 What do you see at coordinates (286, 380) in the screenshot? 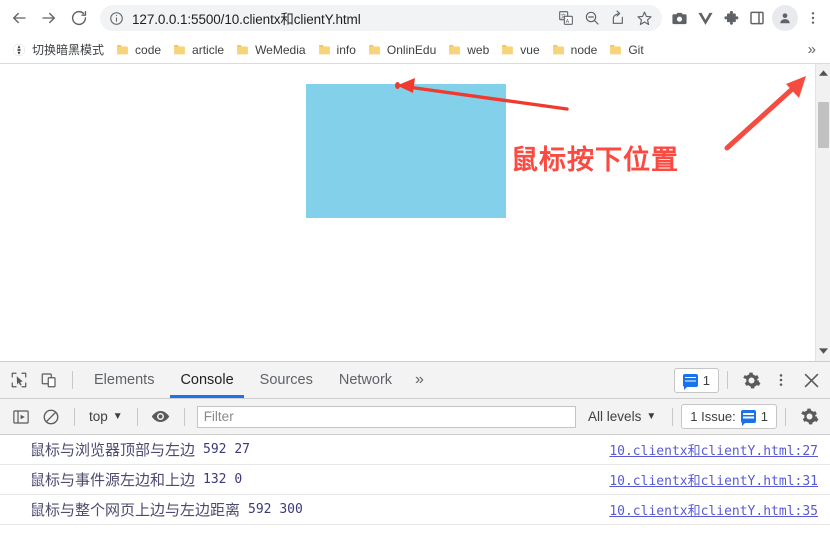
I see `tab-sources: Sources` at bounding box center [286, 380].